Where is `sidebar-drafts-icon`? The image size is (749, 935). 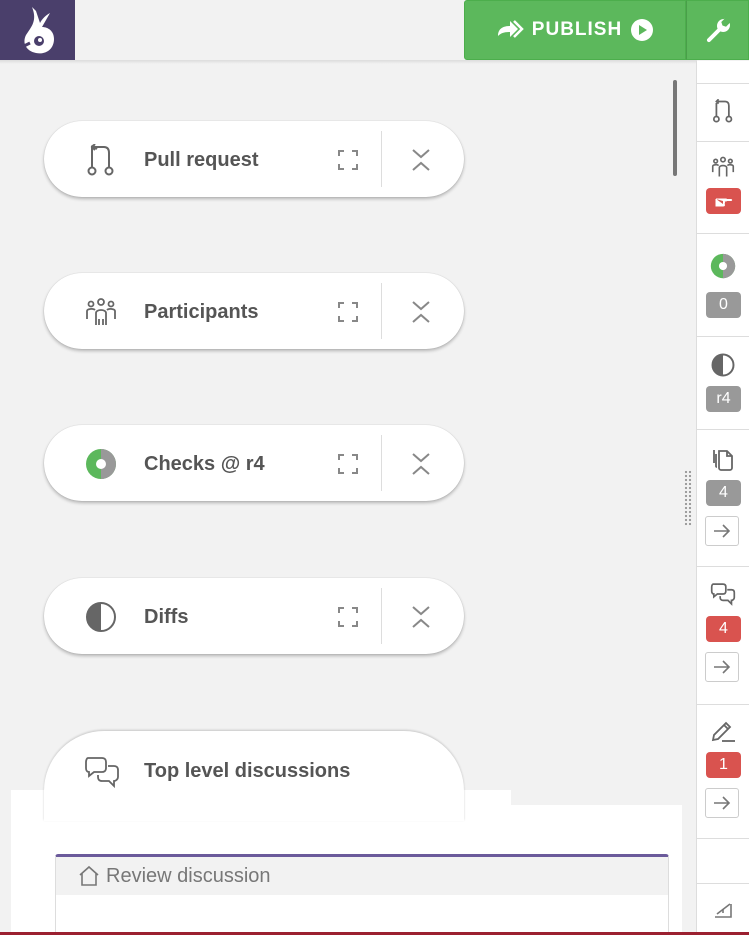 sidebar-drafts-icon is located at coordinates (723, 731).